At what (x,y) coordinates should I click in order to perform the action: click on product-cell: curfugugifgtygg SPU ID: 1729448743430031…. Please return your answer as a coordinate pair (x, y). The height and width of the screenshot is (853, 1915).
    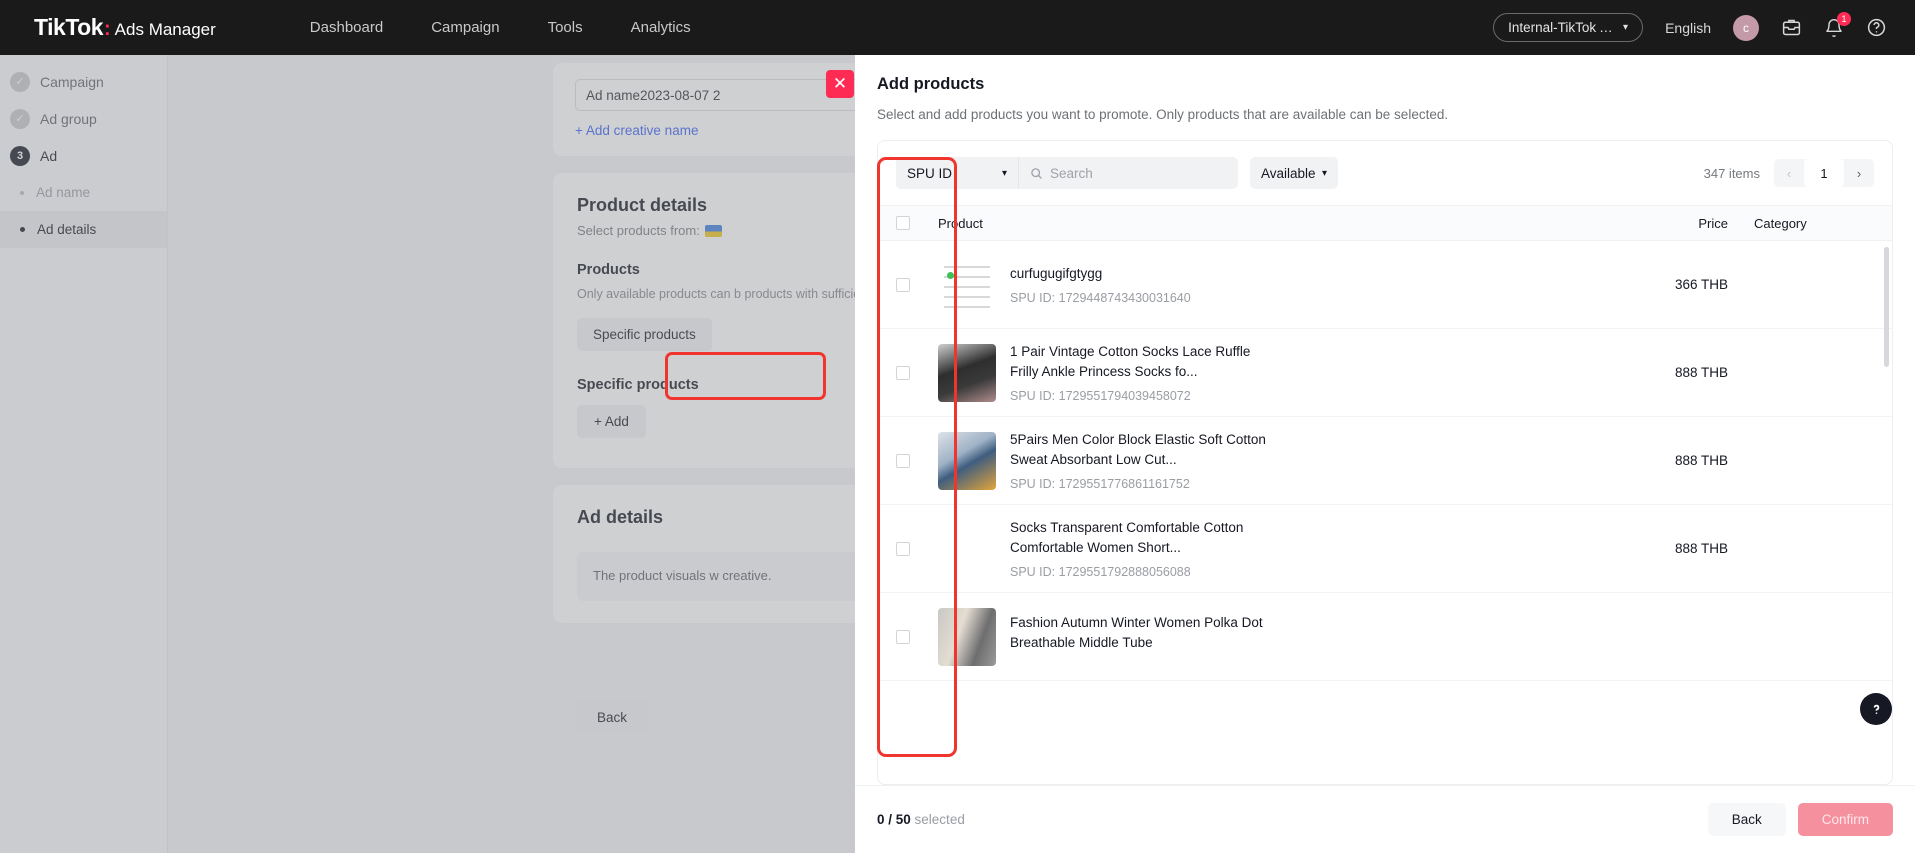
    Looking at the image, I should click on (1286, 284).